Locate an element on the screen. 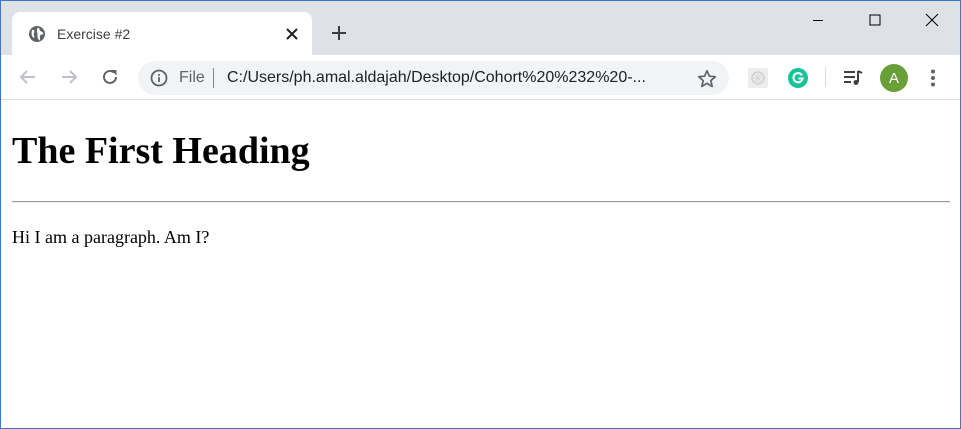 The width and height of the screenshot is (961, 429). tab-title: Exercise #2 is located at coordinates (94, 34).